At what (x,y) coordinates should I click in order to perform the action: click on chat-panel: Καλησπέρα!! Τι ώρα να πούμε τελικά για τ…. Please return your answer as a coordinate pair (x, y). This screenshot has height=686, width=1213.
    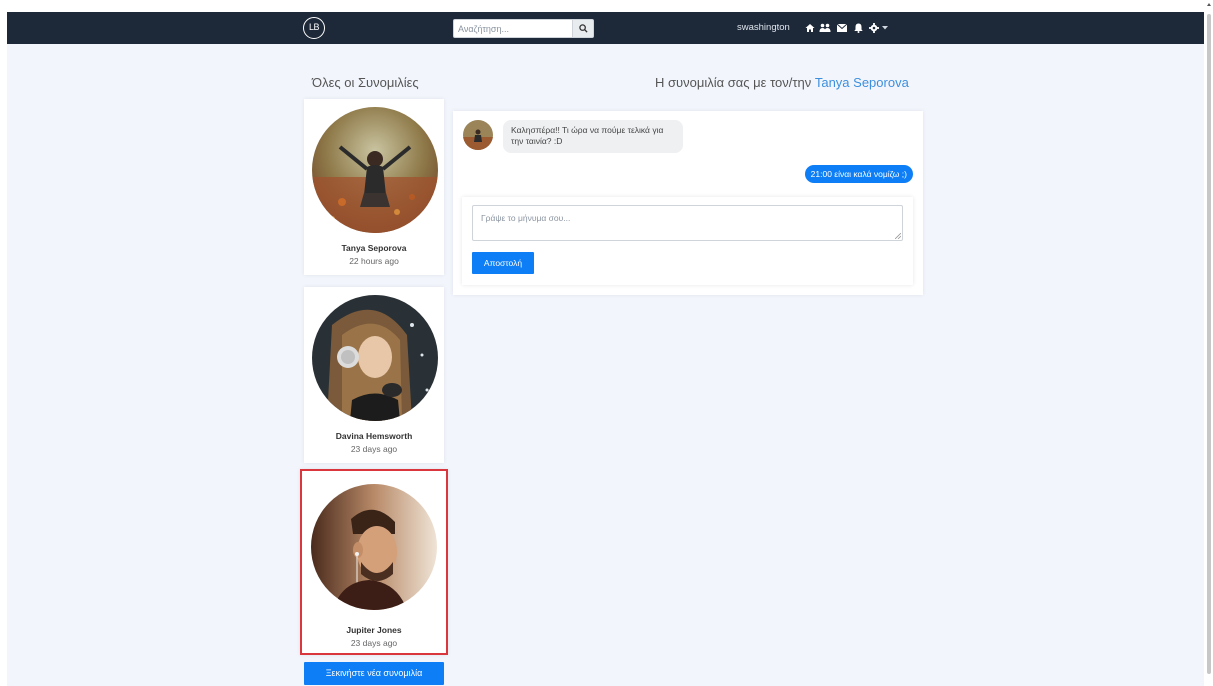
    Looking at the image, I should click on (688, 203).